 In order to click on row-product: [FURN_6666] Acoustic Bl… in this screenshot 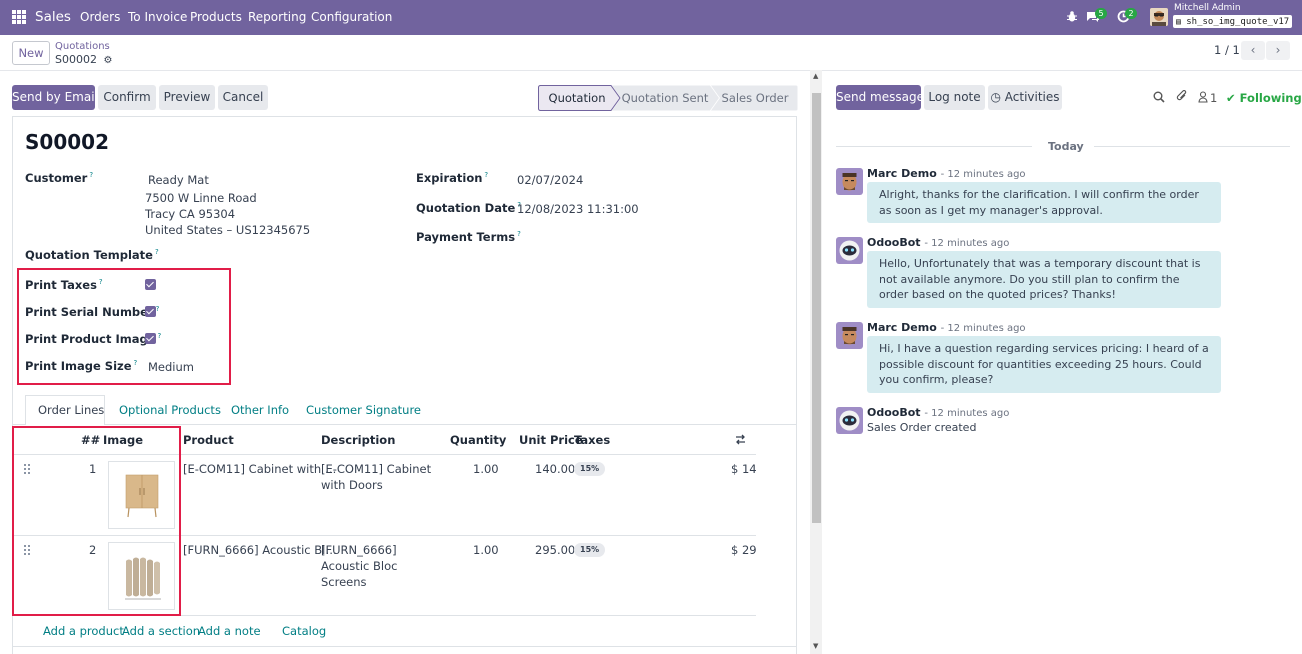, I will do `click(260, 550)`.